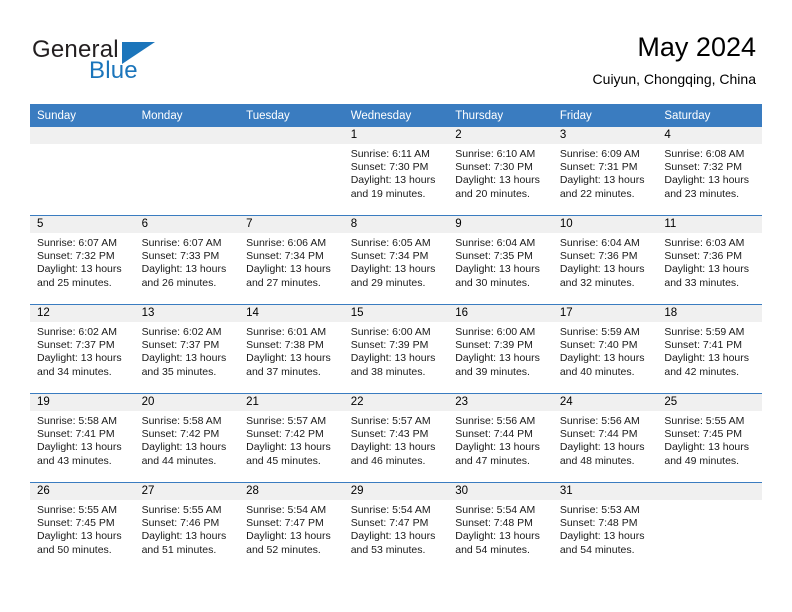 The width and height of the screenshot is (792, 612). What do you see at coordinates (74, 282) in the screenshot?
I see `daylight-text-line2: and 25 minutes.` at bounding box center [74, 282].